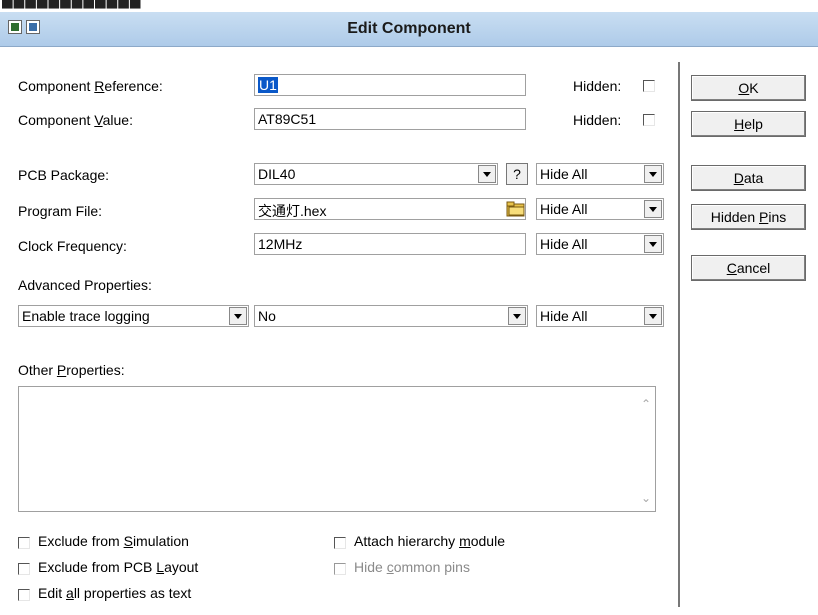 This screenshot has width=818, height=615. I want to click on title-bar: Edit Component, so click(409, 29).